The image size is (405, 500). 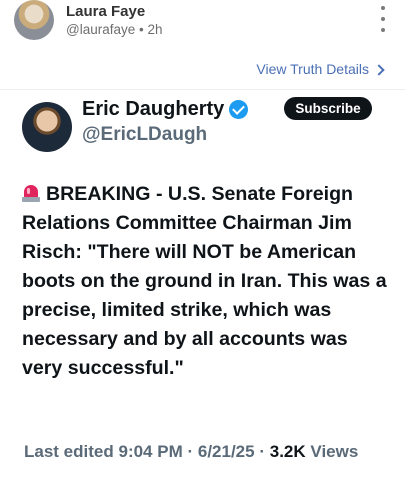 I want to click on verified-badge-icon, so click(x=239, y=109).